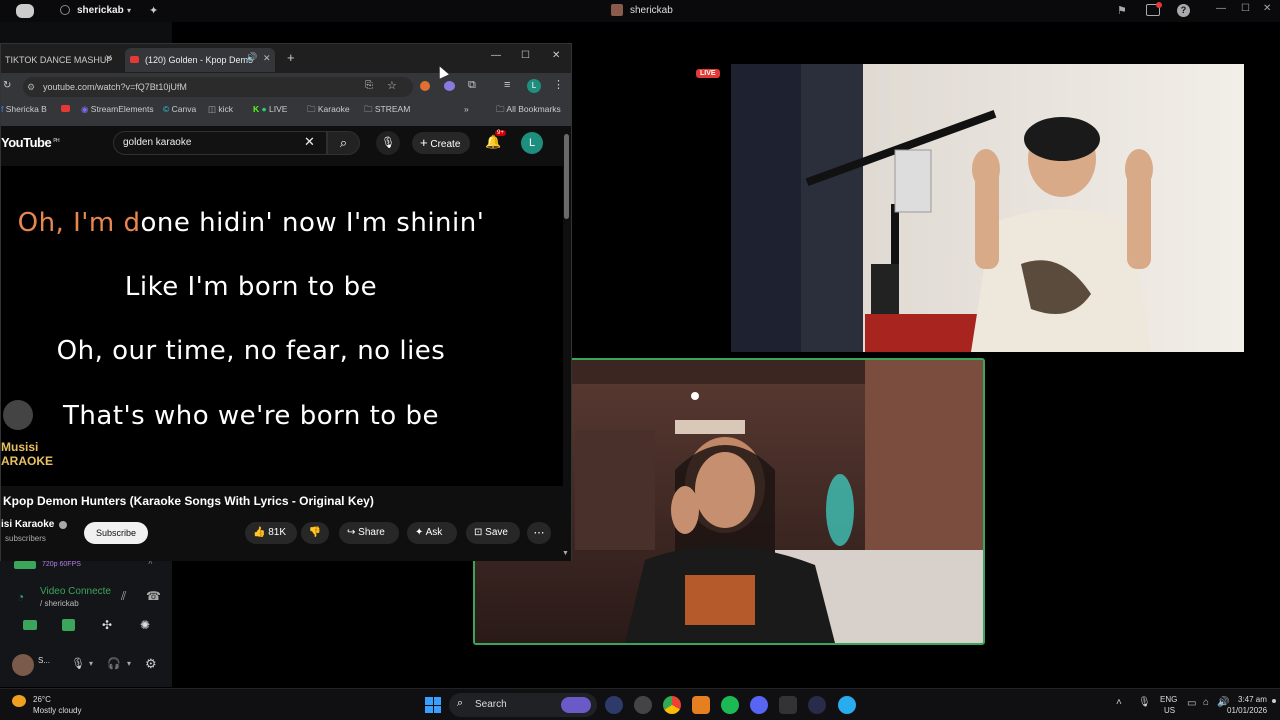 The image size is (1280, 720). I want to click on avatar, so click(23, 665).